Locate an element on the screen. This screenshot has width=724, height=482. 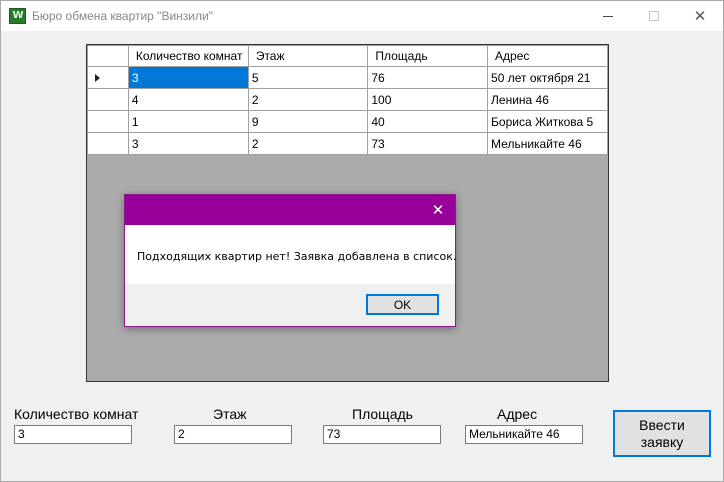
address-label: Адрес is located at coordinates (517, 414).